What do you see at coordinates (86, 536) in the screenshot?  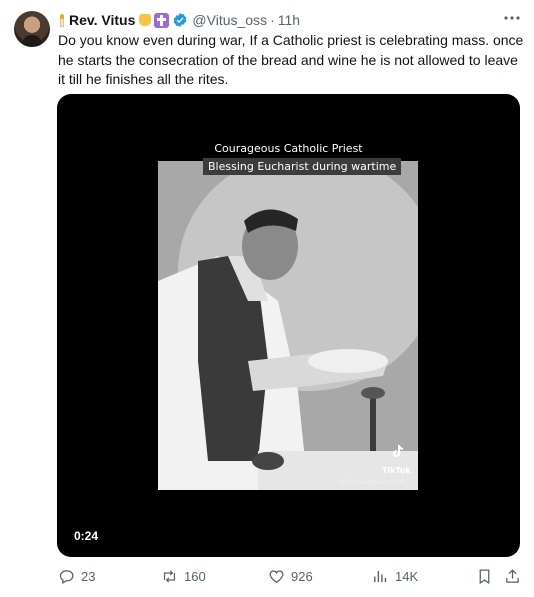 I see `video-duration: 0:24` at bounding box center [86, 536].